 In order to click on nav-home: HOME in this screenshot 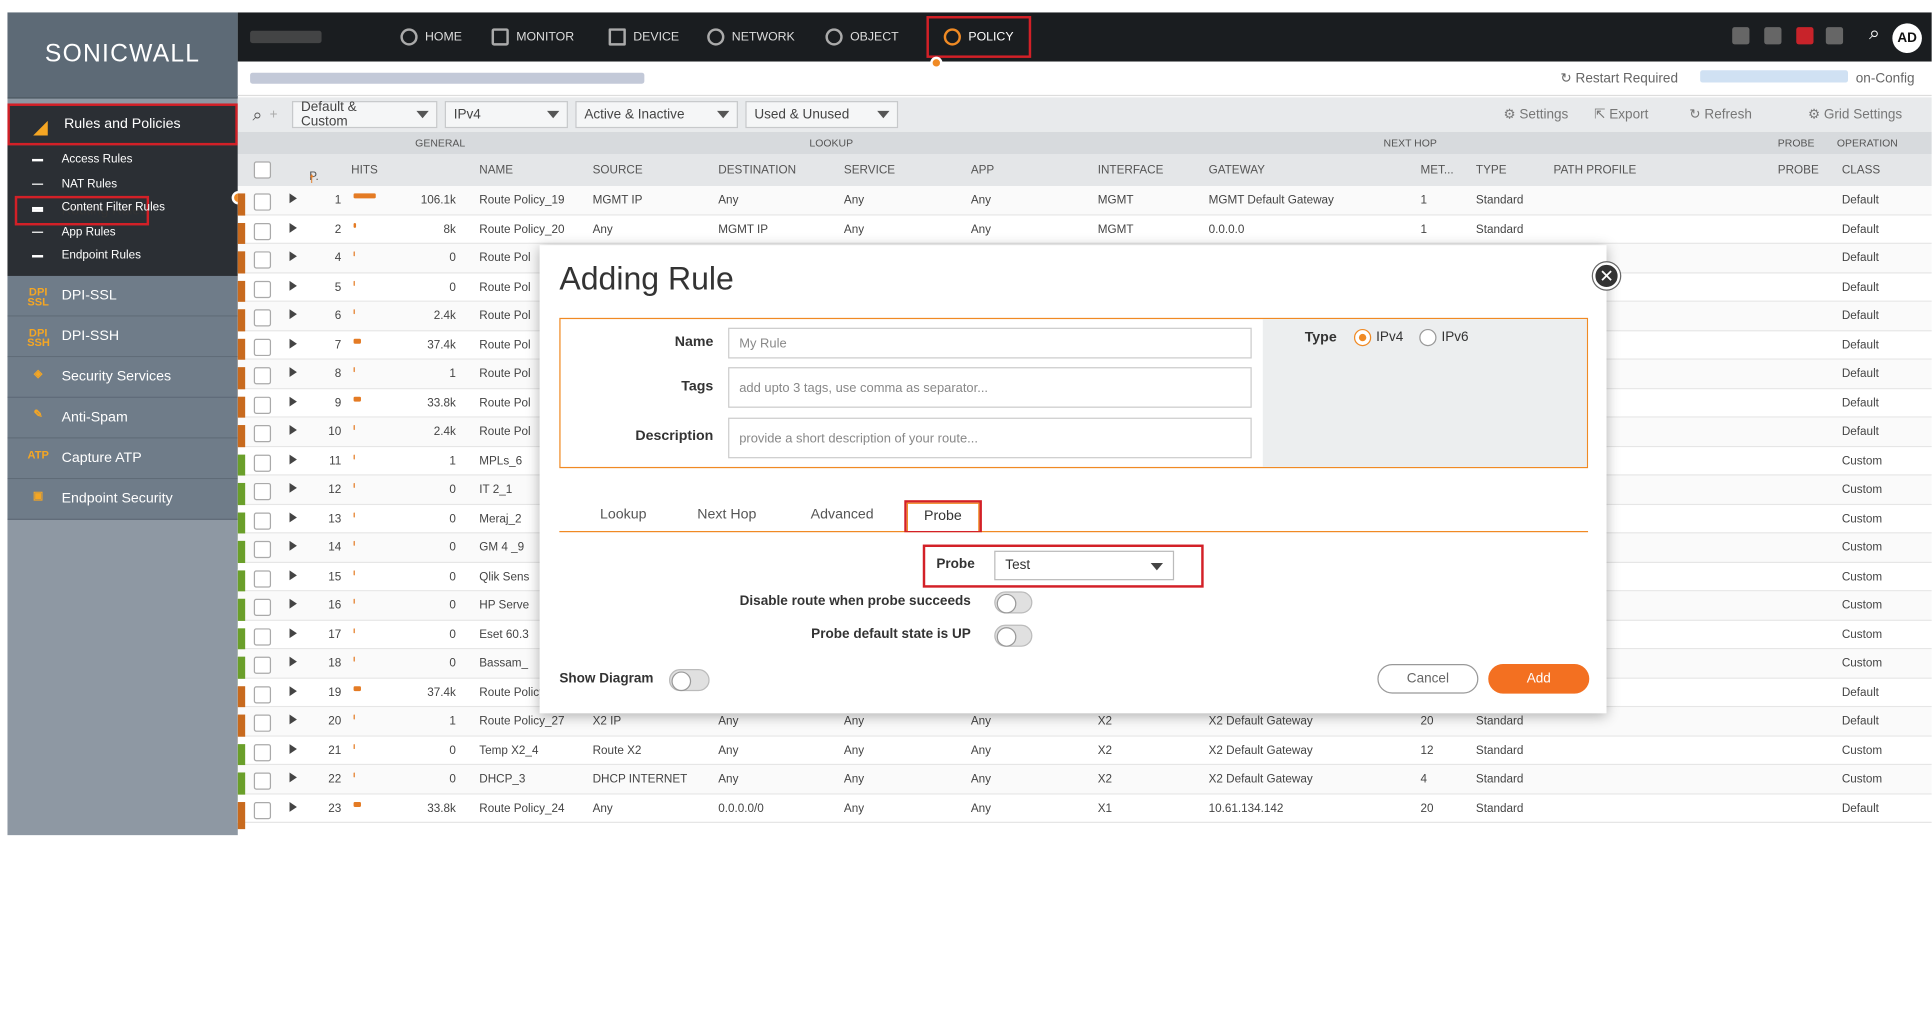, I will do `click(431, 36)`.